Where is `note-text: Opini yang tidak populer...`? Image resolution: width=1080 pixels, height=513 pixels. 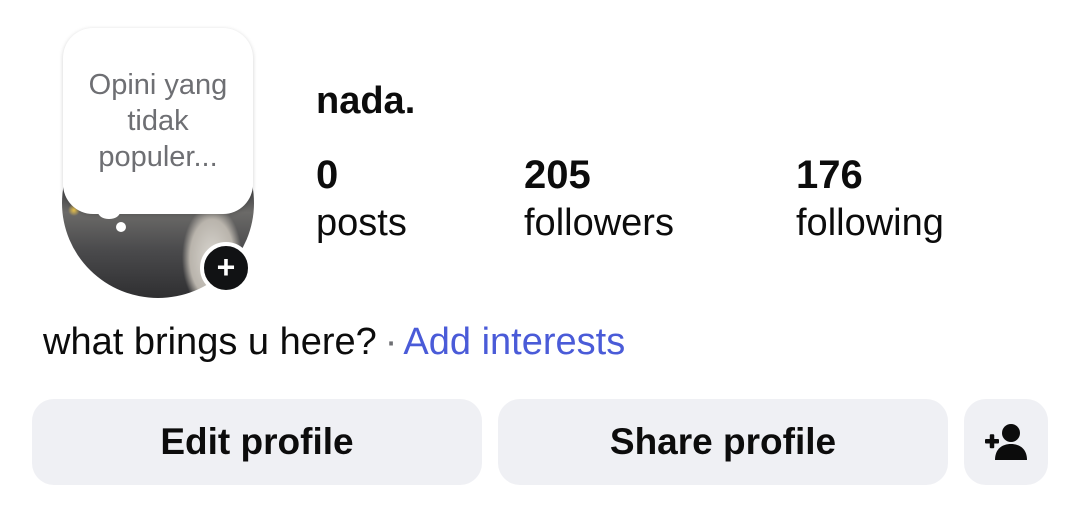
note-text: Opini yang tidak populer... is located at coordinates (158, 121).